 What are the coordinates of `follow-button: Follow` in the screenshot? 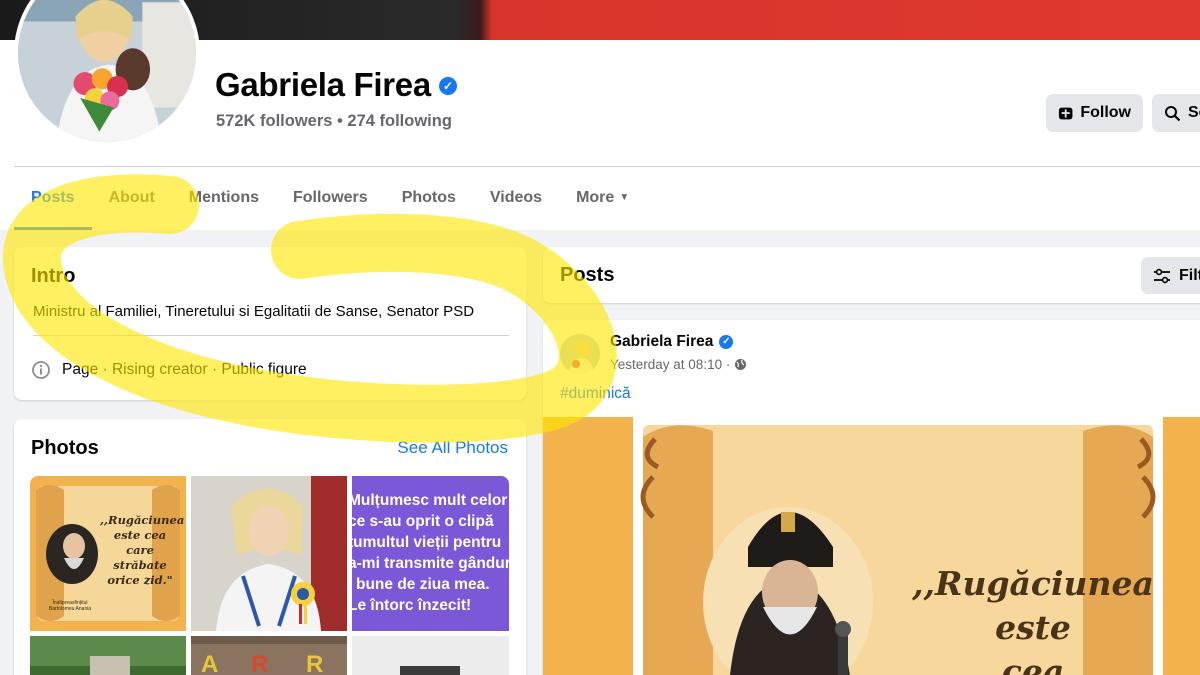 It's located at (1094, 113).